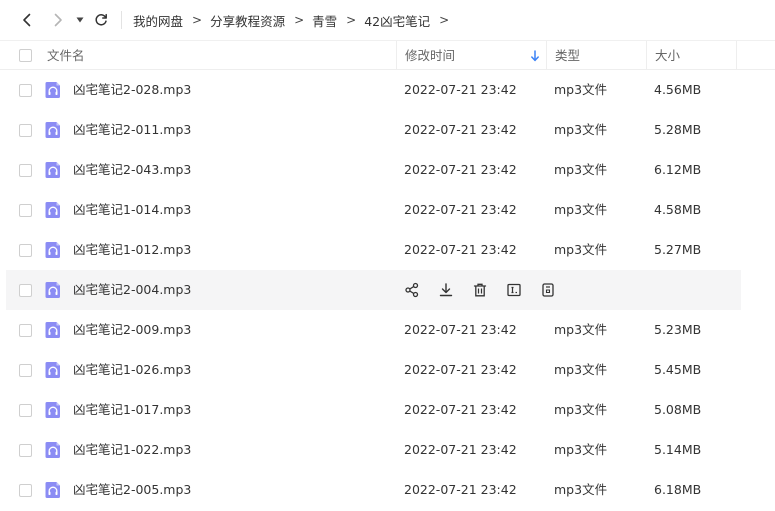 This screenshot has width=775, height=511. I want to click on file-size: 5.27MB, so click(678, 249).